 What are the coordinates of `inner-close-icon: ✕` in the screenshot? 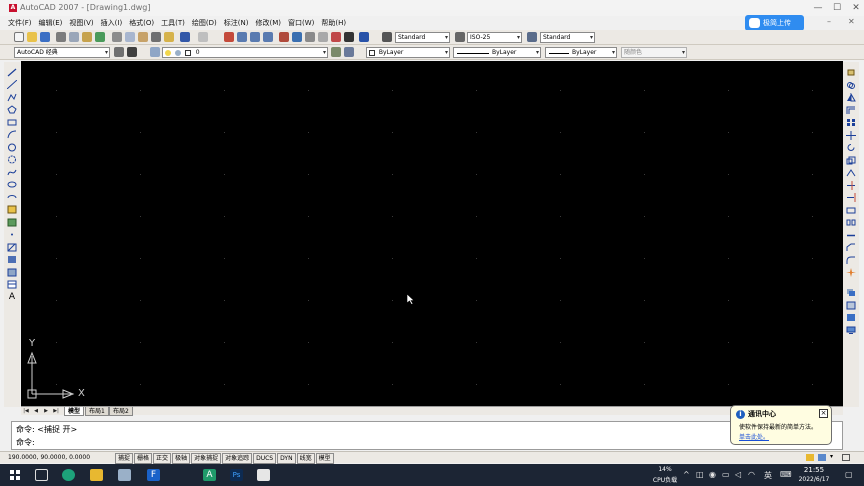 It's located at (853, 22).